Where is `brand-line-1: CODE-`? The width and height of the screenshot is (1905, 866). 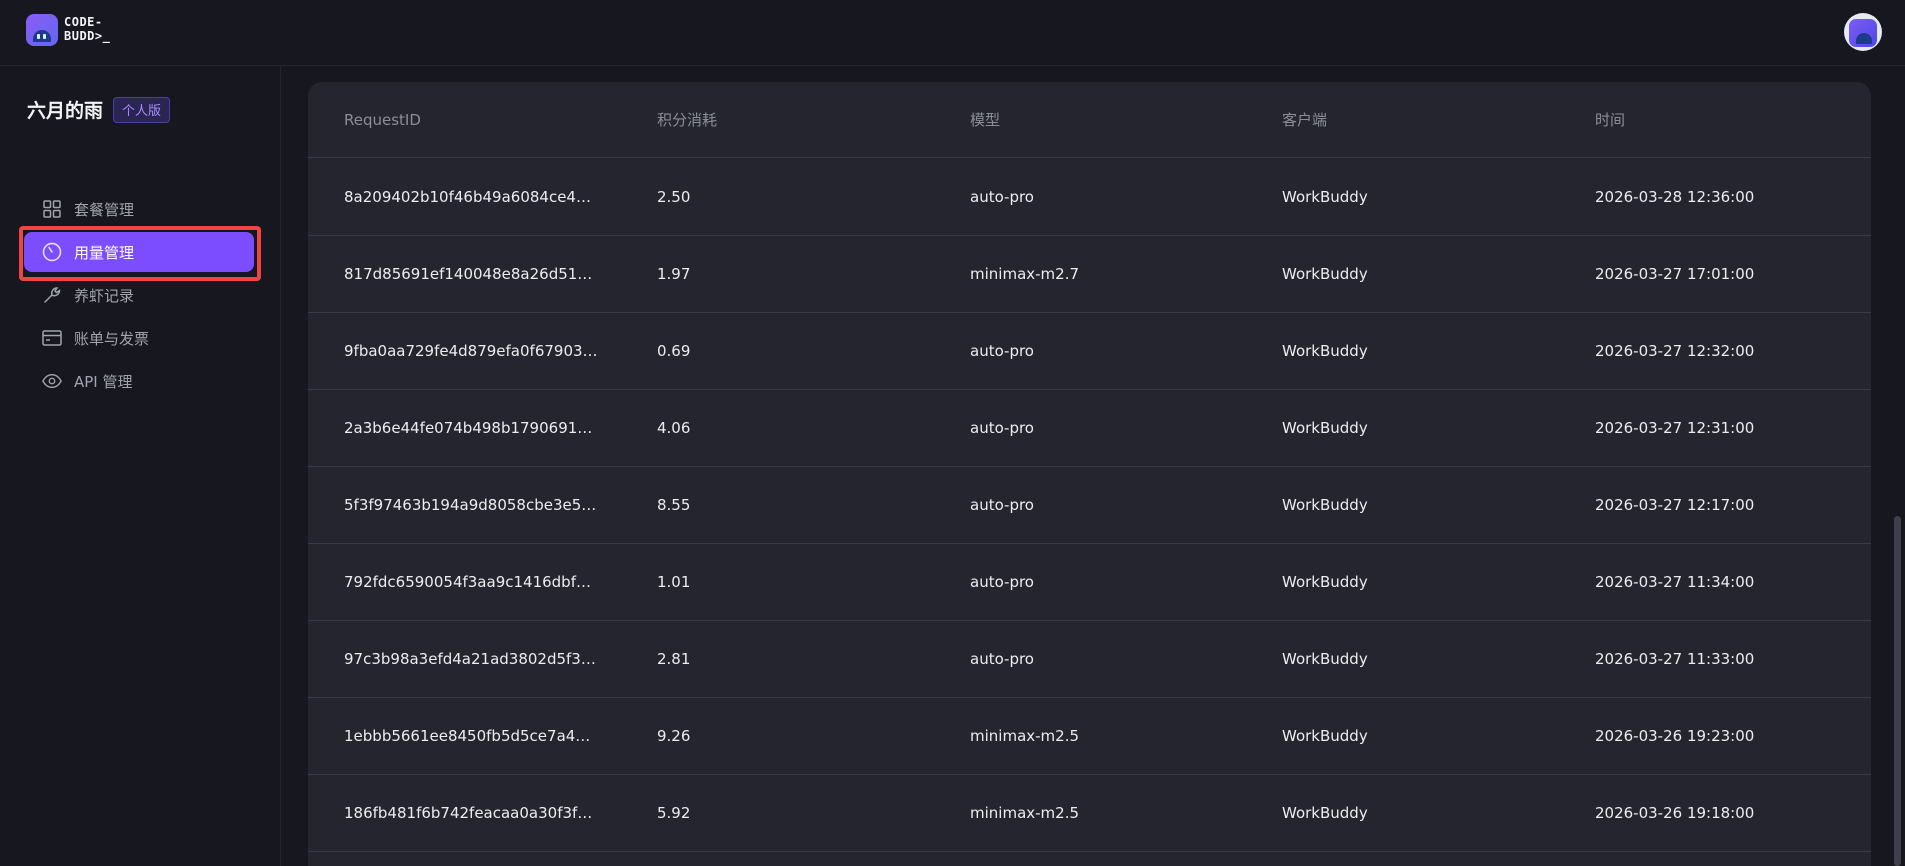 brand-line-1: CODE- is located at coordinates (83, 22).